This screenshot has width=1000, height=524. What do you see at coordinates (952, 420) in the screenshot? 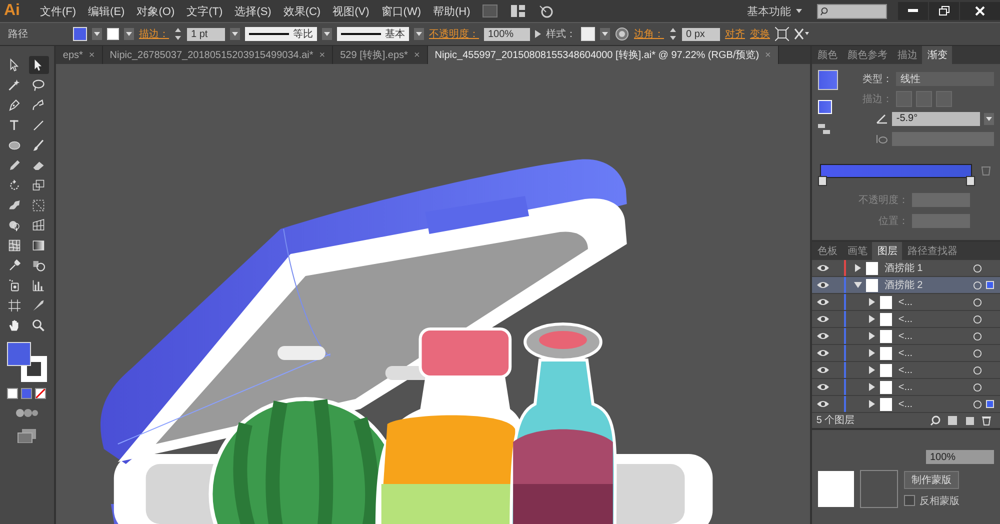
I see `new-sublayer-icon` at bounding box center [952, 420].